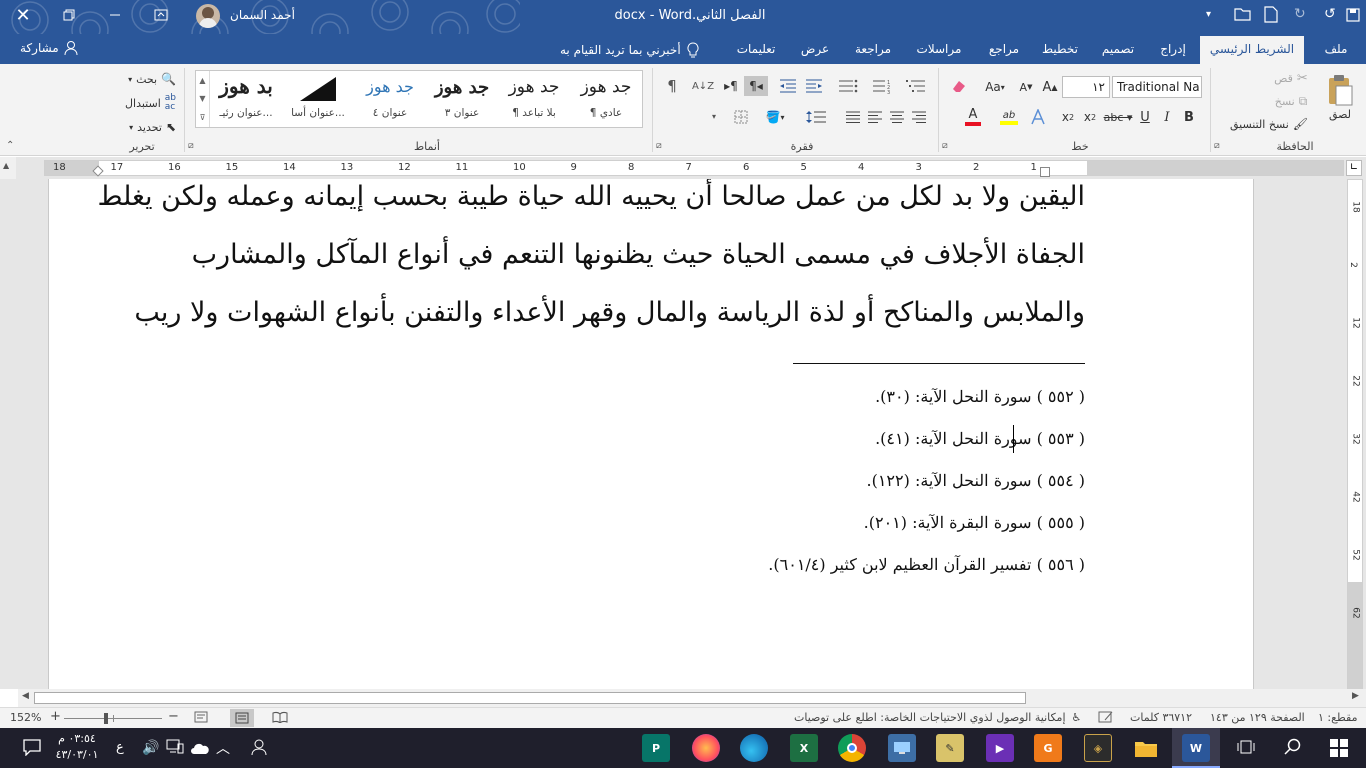 This screenshot has height=768, width=1366. What do you see at coordinates (706, 748) in the screenshot?
I see `firefox-app-icon` at bounding box center [706, 748].